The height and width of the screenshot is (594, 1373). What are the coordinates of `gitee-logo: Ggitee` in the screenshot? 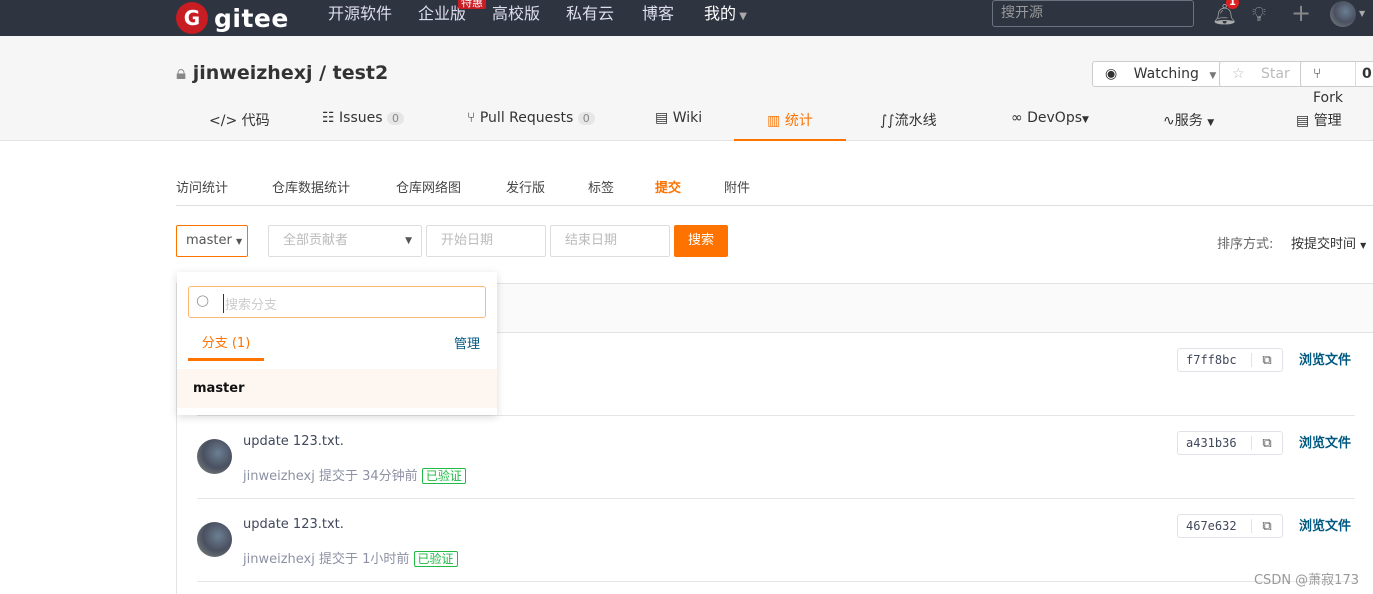 It's located at (232, 18).